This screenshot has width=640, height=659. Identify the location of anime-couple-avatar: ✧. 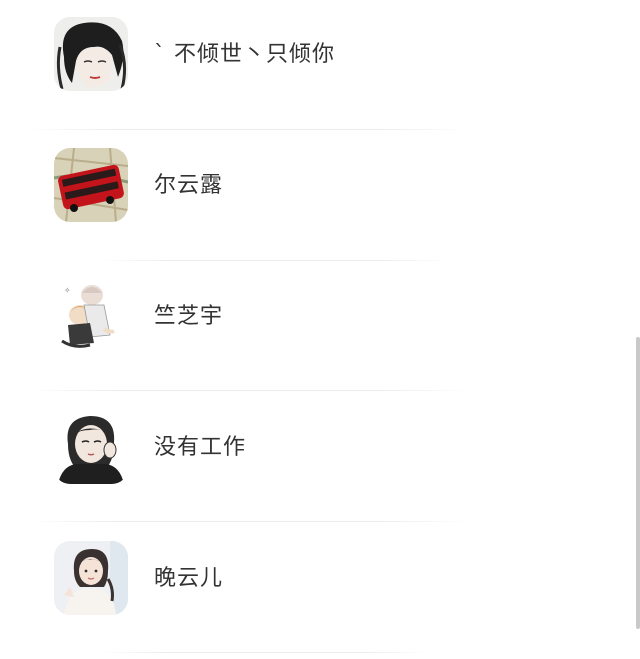
(91, 316).